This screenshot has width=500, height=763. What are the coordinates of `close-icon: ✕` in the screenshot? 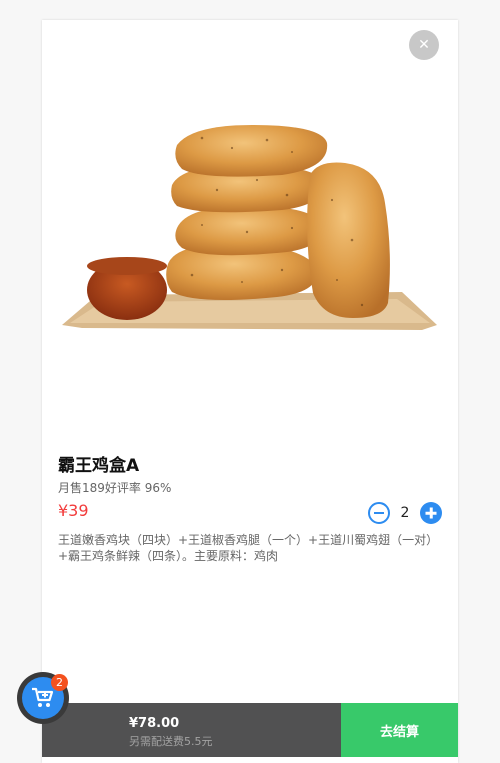 It's located at (424, 45).